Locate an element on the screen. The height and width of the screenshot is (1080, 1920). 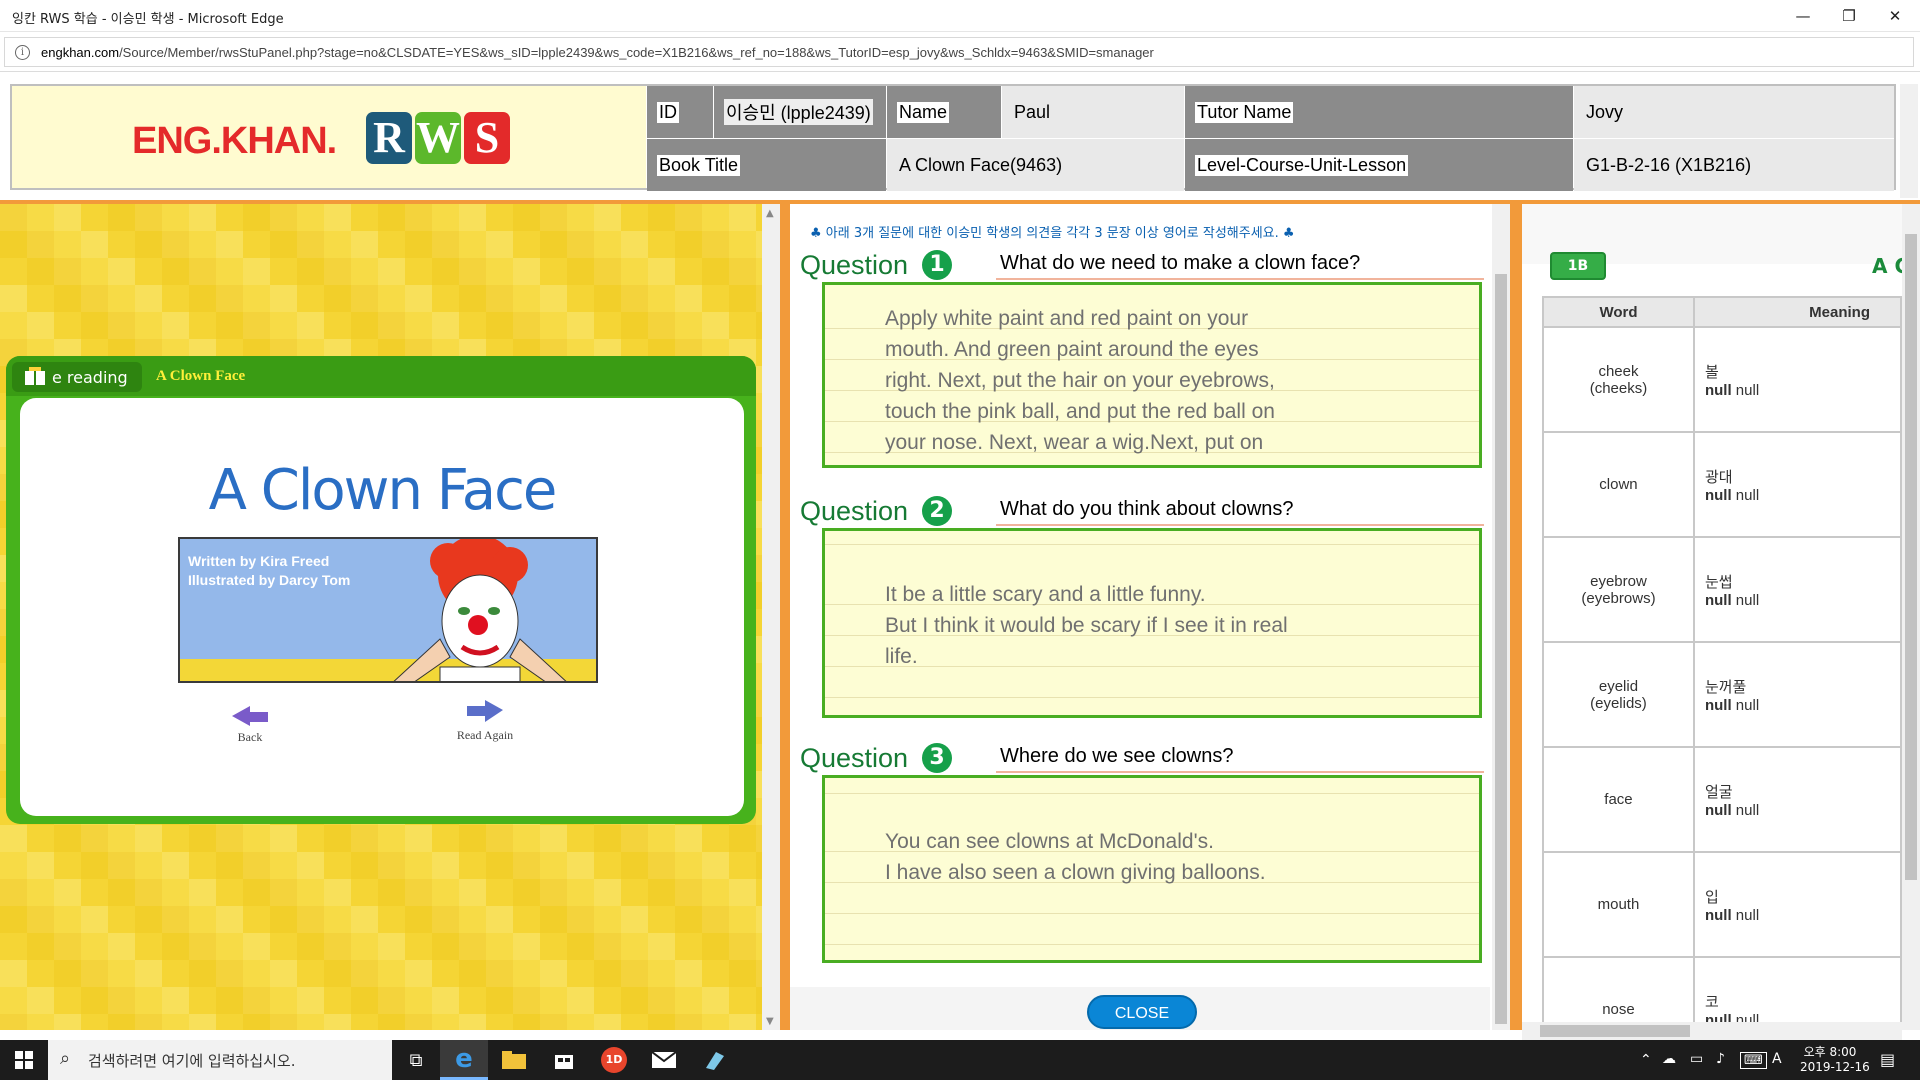
vocab-word: eyelid (eyelids) is located at coordinates (1618, 694).